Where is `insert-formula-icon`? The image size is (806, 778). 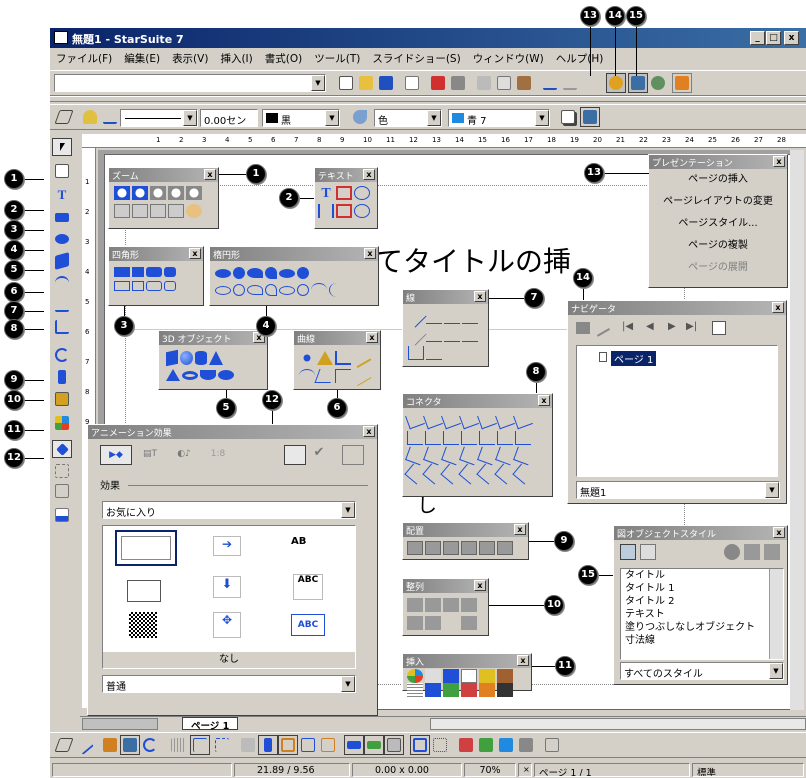 insert-formula-icon is located at coordinates (433, 676).